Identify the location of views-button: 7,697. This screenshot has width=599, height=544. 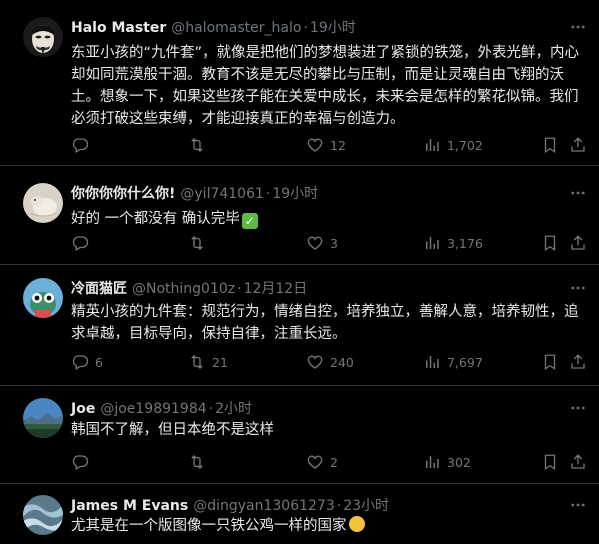
(453, 362).